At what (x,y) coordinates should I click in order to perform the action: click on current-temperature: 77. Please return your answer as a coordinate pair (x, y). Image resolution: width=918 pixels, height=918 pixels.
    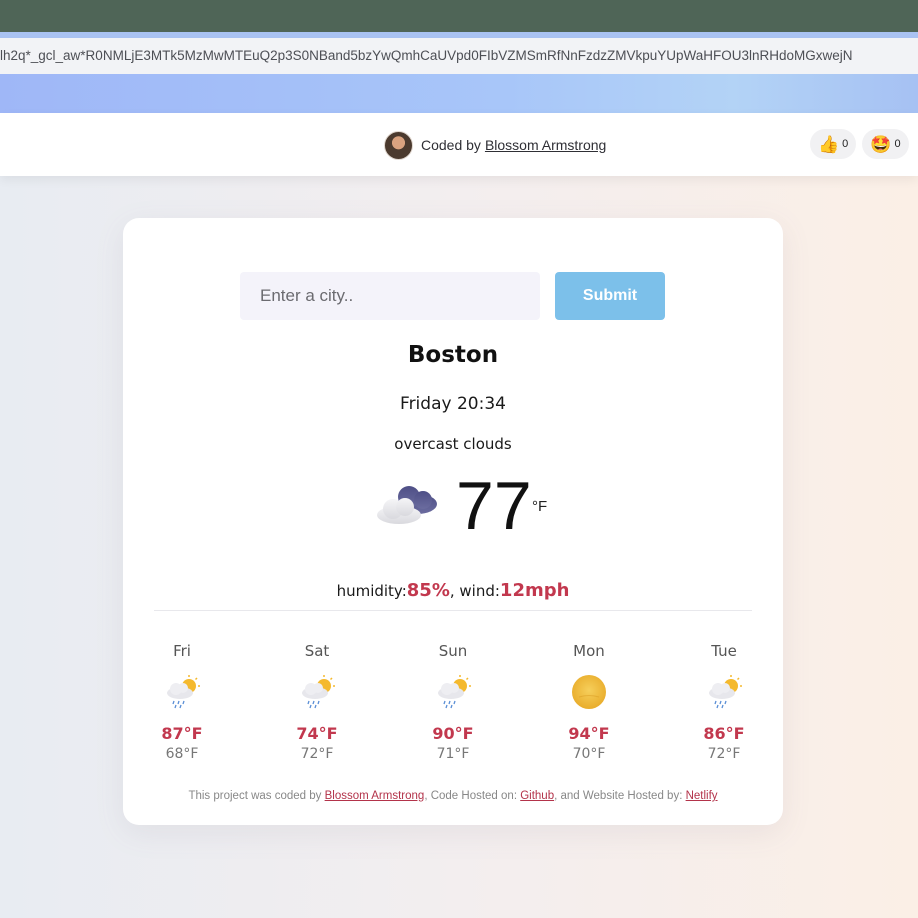
    Looking at the image, I should click on (494, 506).